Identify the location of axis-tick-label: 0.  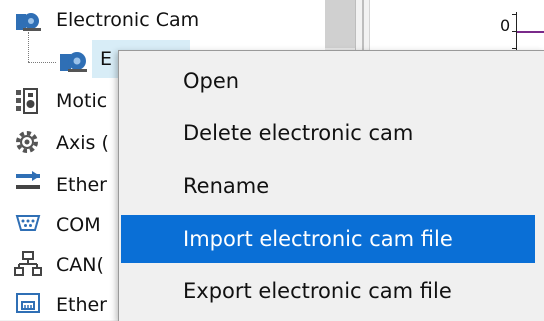
(505, 25).